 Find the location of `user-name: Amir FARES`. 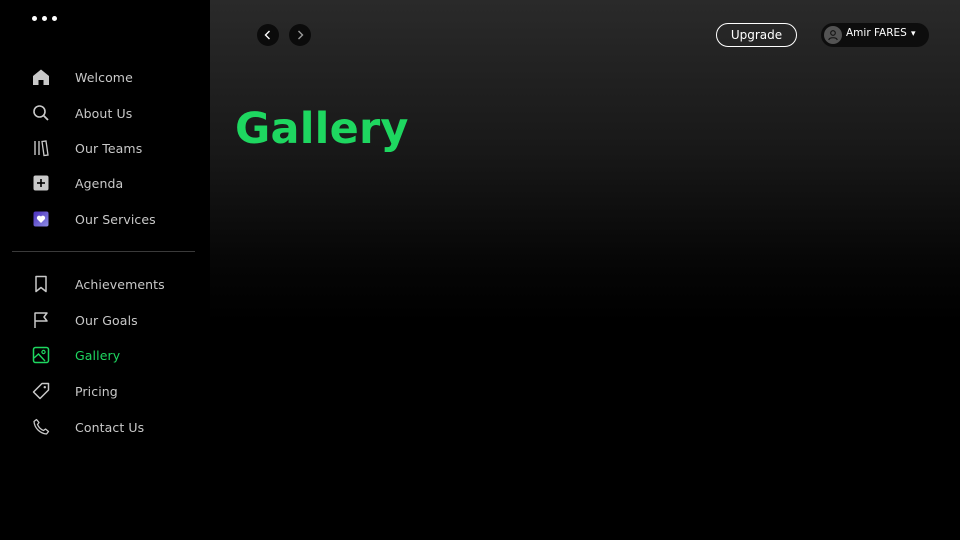

user-name: Amir FARES is located at coordinates (876, 33).